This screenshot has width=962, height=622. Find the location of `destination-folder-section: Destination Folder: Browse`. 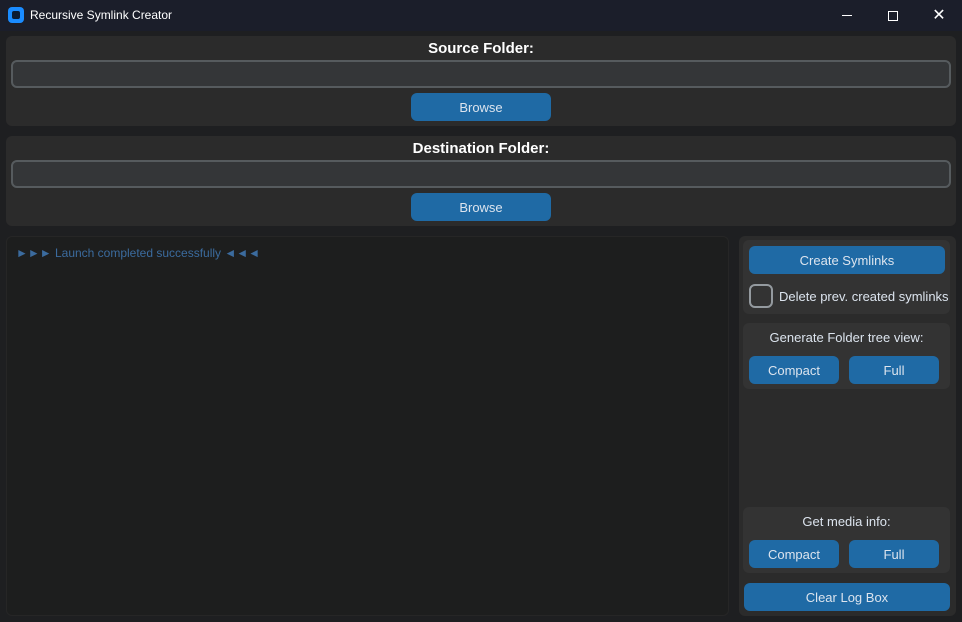

destination-folder-section: Destination Folder: Browse is located at coordinates (481, 181).